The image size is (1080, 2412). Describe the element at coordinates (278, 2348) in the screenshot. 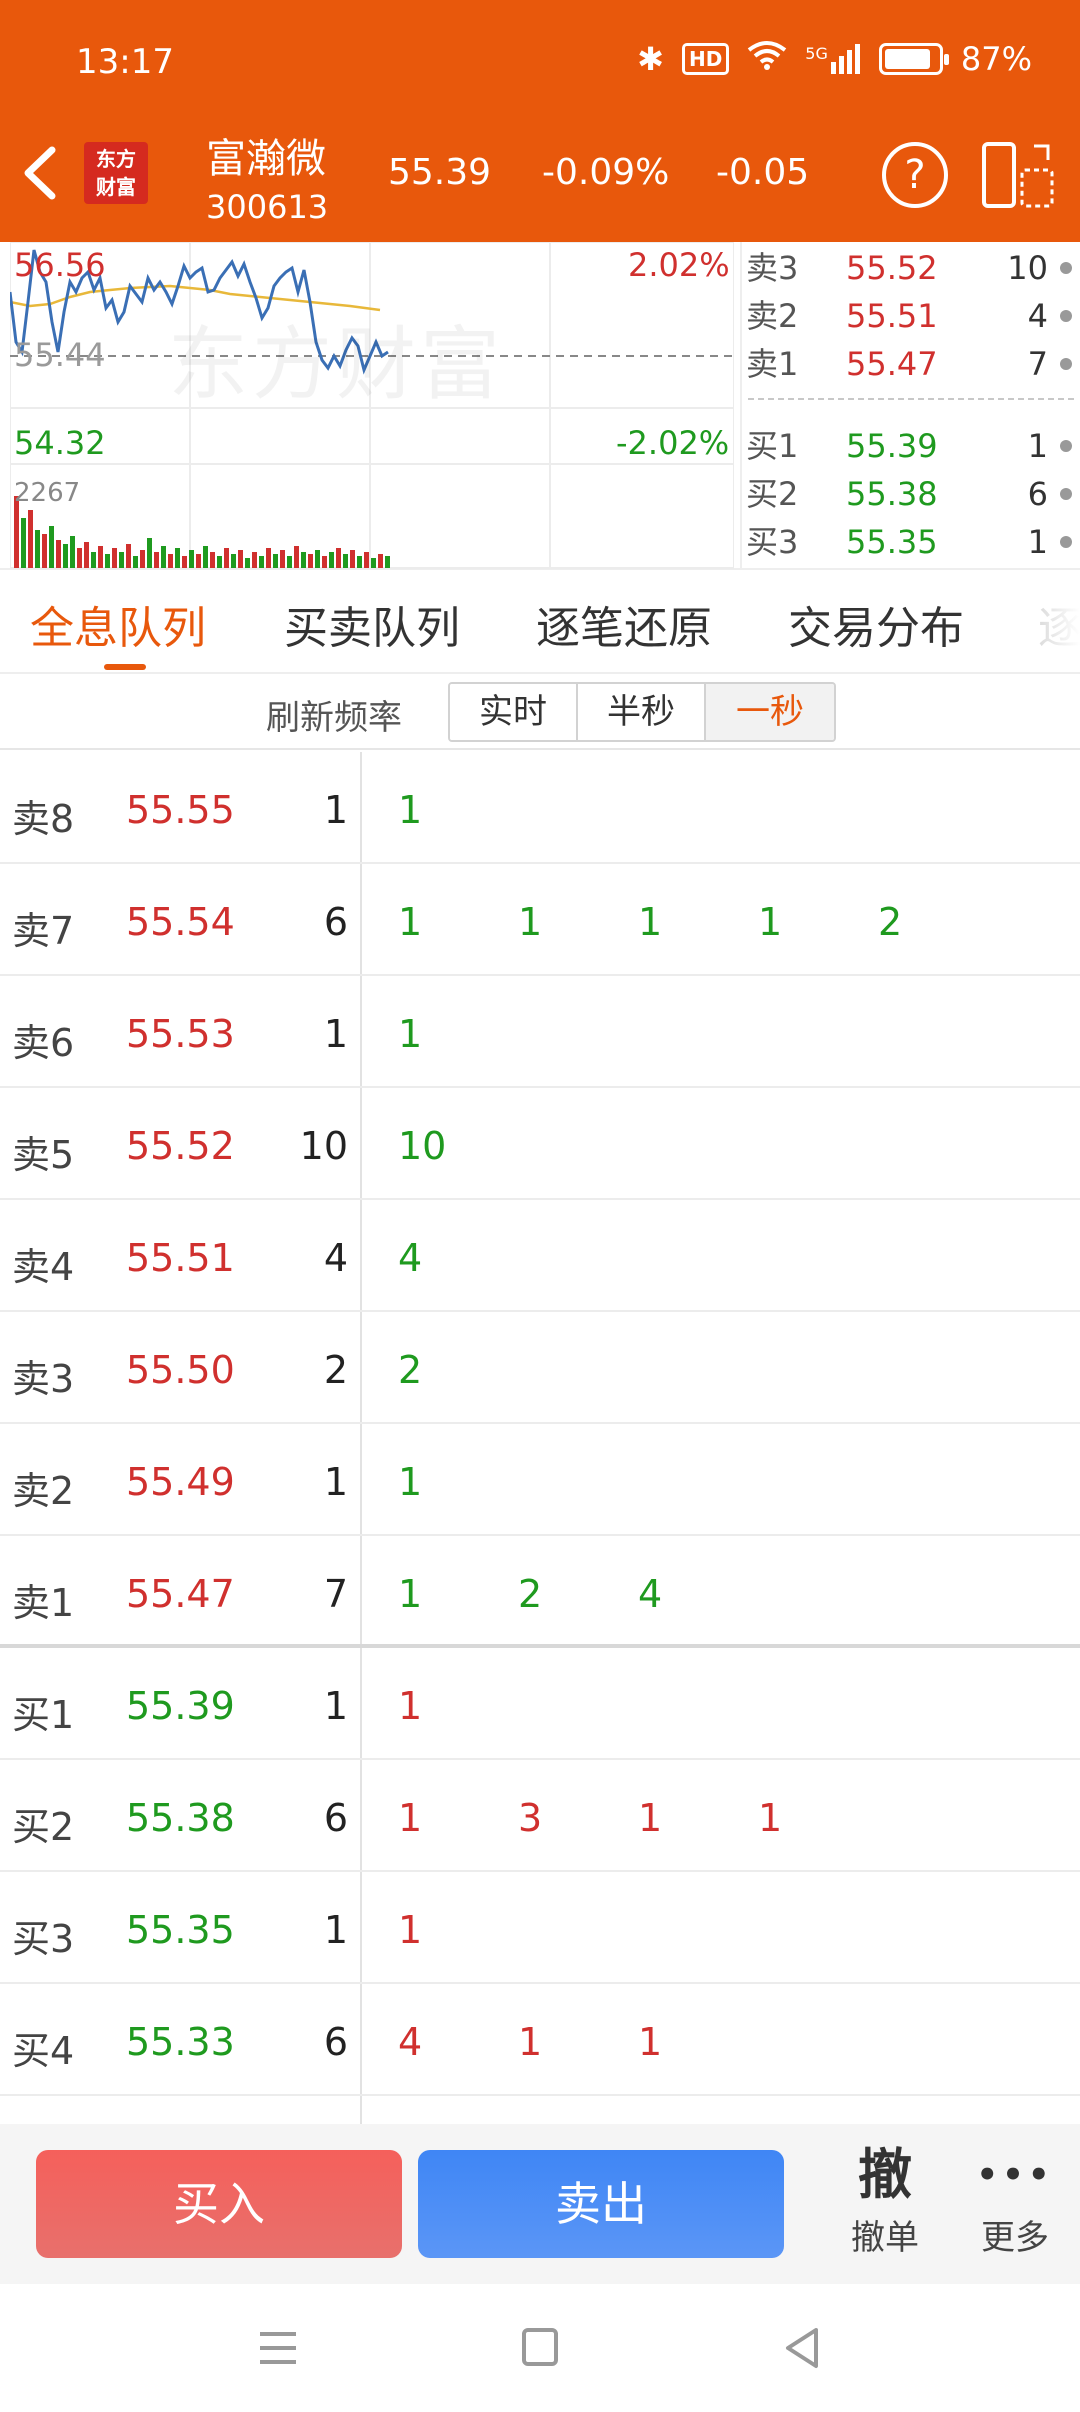

I see `menu-icon` at that location.